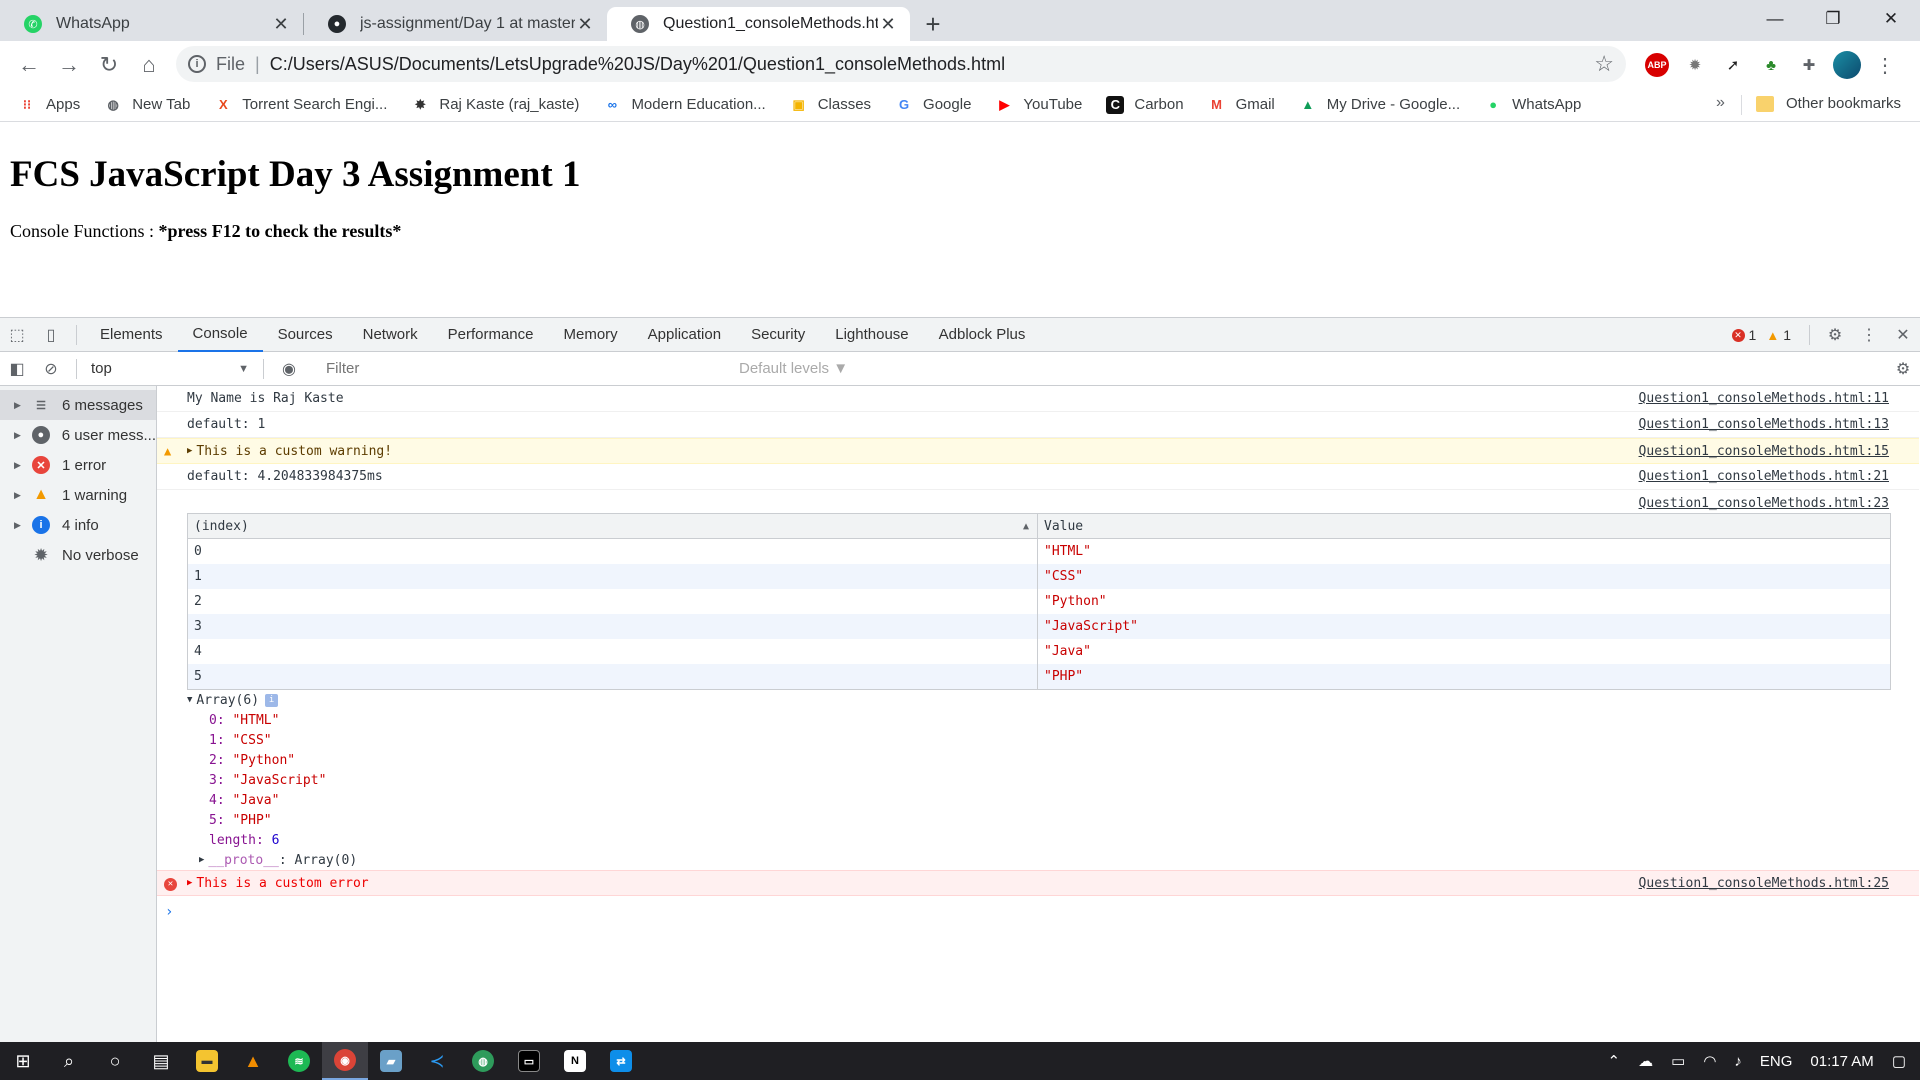 This screenshot has height=1080, width=1920. What do you see at coordinates (391, 1061) in the screenshot?
I see `notes-app-icon: ▰` at bounding box center [391, 1061].